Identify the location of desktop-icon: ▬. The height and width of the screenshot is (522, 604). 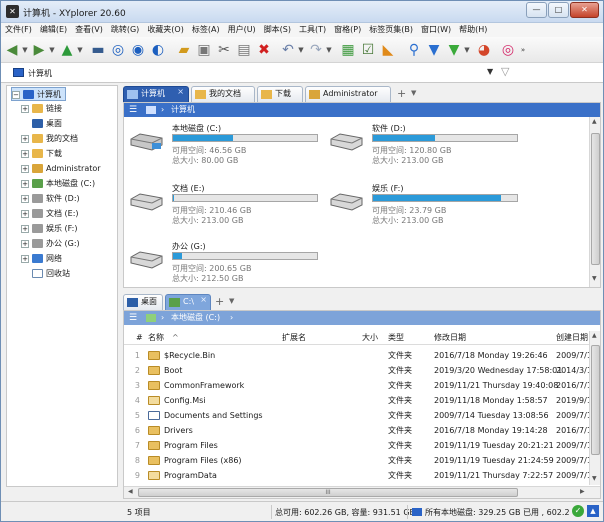
(98, 50).